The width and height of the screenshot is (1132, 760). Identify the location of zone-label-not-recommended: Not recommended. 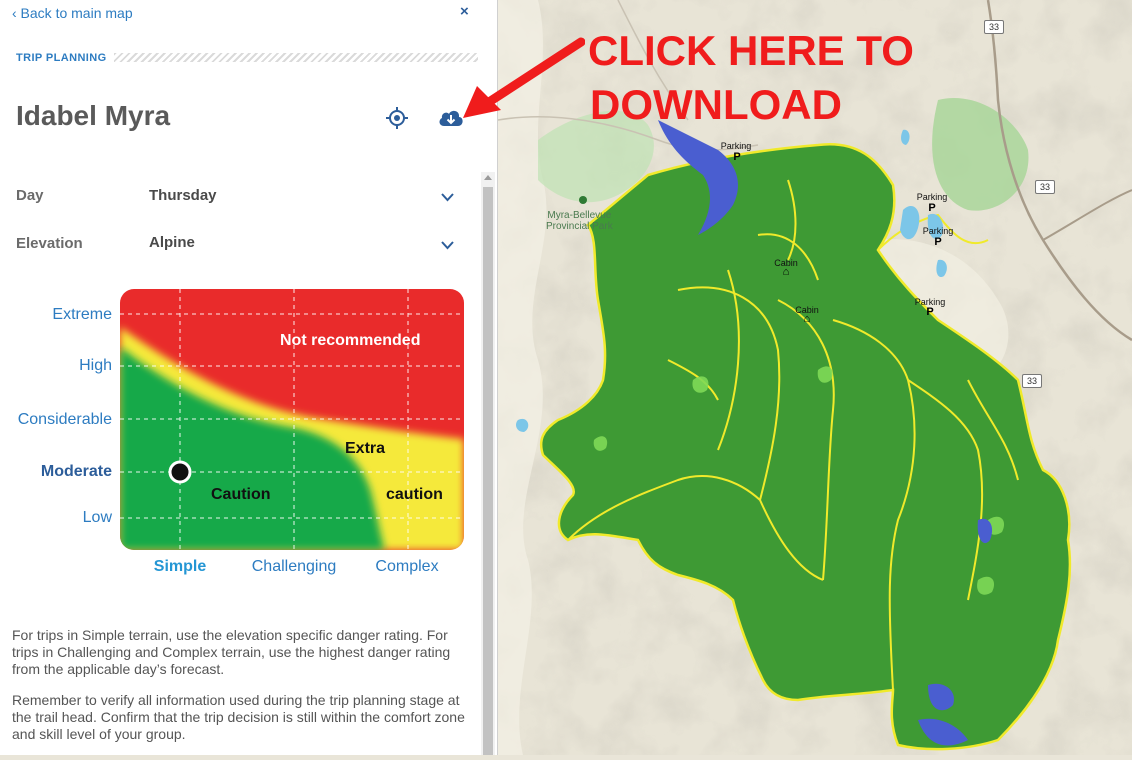
(350, 340).